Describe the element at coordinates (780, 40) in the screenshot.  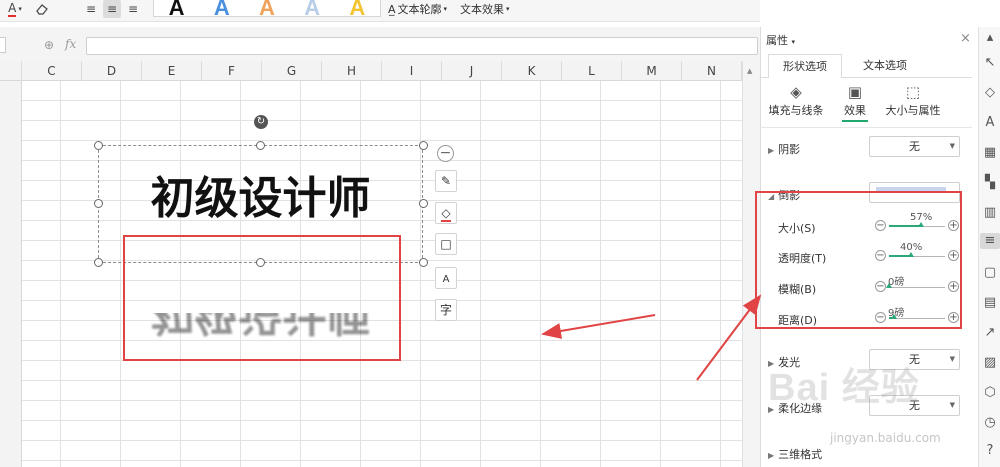
I see `pane-title: 属性 ▾` at that location.